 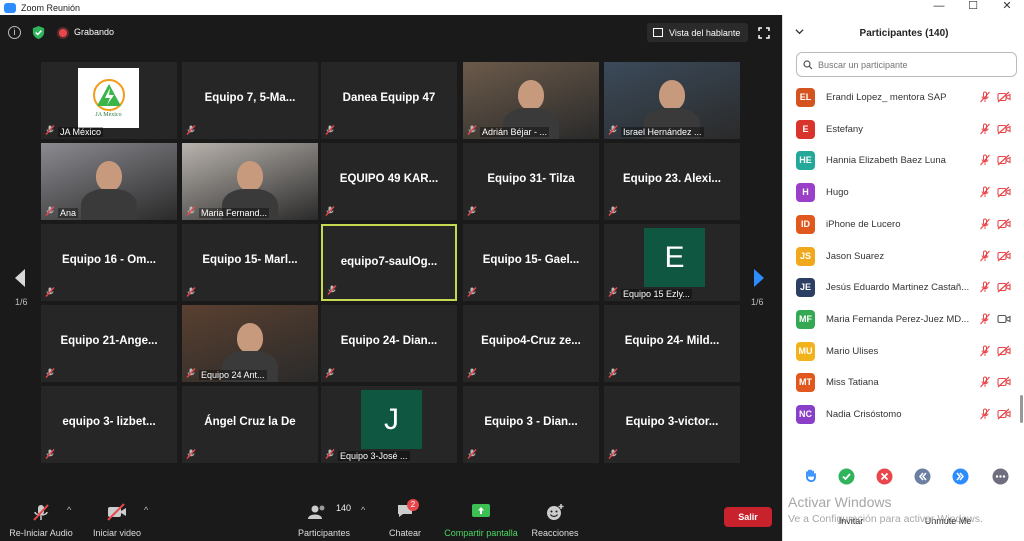 What do you see at coordinates (939, 7) in the screenshot?
I see `minimize-button: —` at bounding box center [939, 7].